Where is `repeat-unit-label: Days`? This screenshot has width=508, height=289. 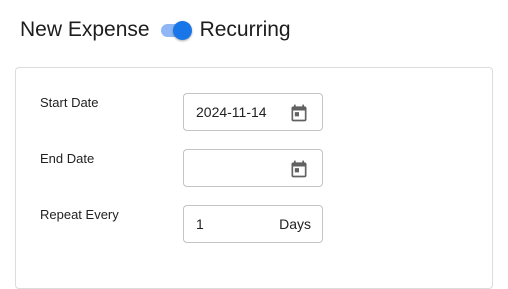 repeat-unit-label: Days is located at coordinates (295, 224).